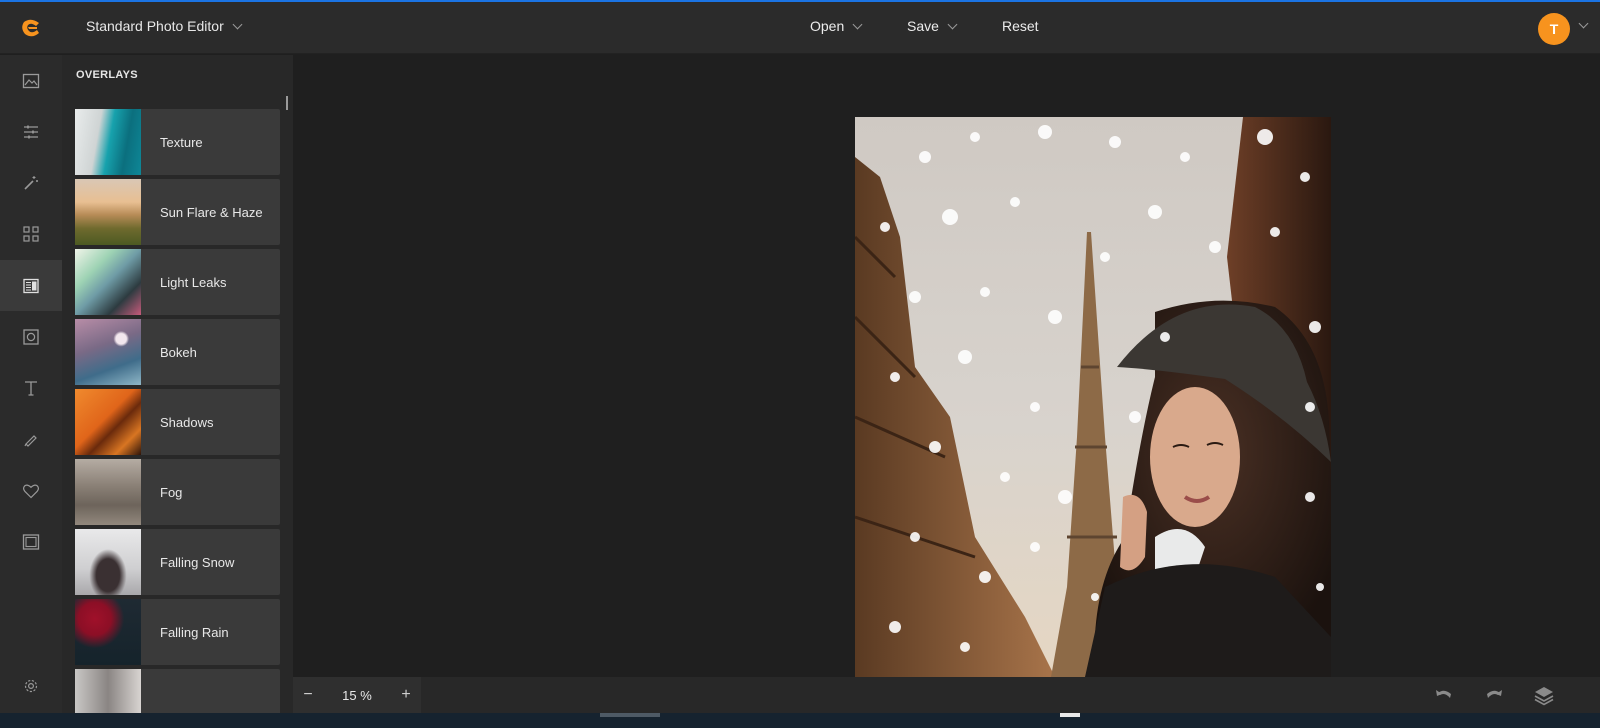 This screenshot has width=1600, height=728. What do you see at coordinates (946, 695) in the screenshot?
I see `bottom-toolbar: − 15 % +` at bounding box center [946, 695].